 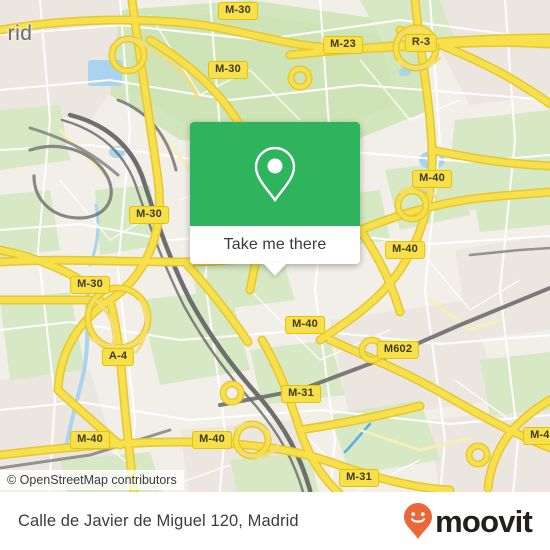 I want to click on take-me-there-button: Take me there, so click(x=275, y=245).